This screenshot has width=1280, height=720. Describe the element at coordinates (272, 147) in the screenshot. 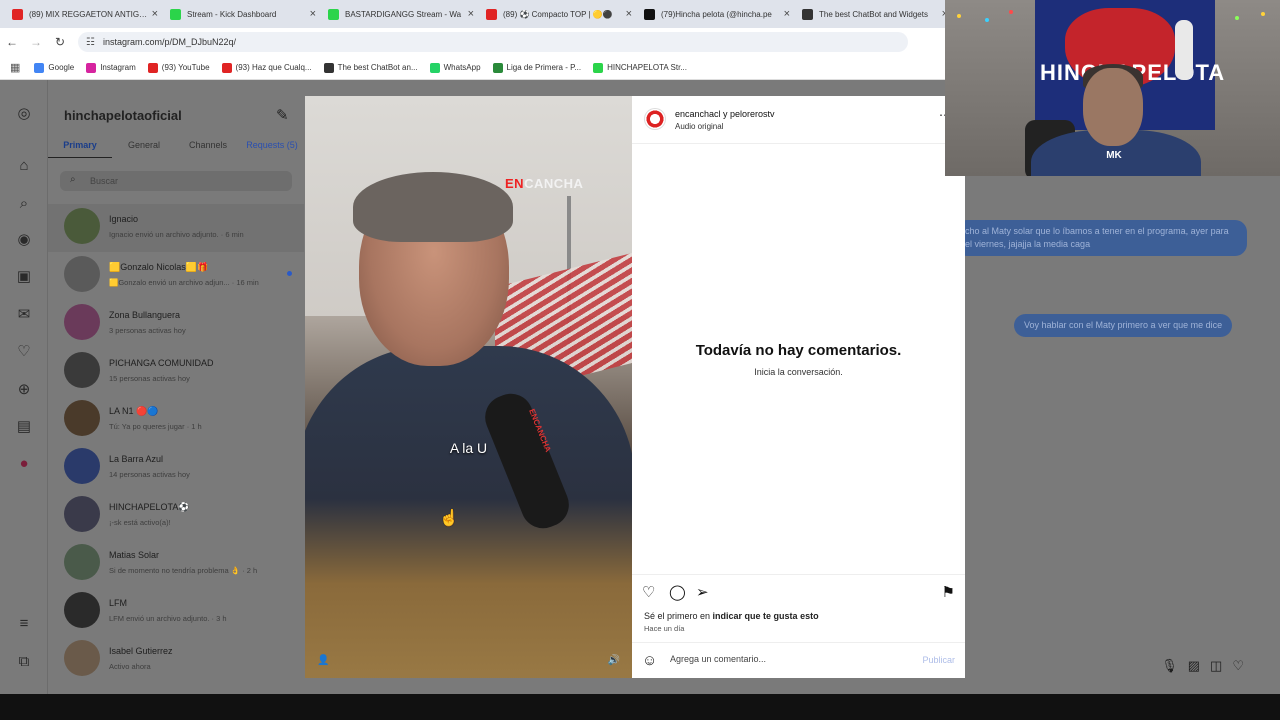

I see `tab-requests: Requests (5)` at that location.